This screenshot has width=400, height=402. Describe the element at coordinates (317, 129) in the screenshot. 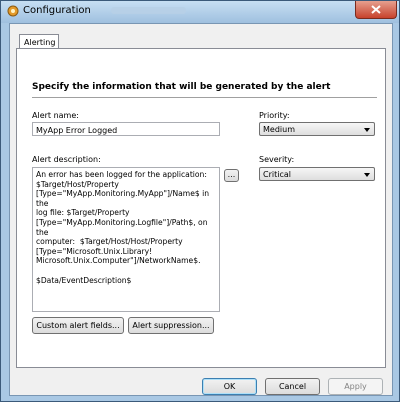

I see `priority-dropdown: Medium` at that location.